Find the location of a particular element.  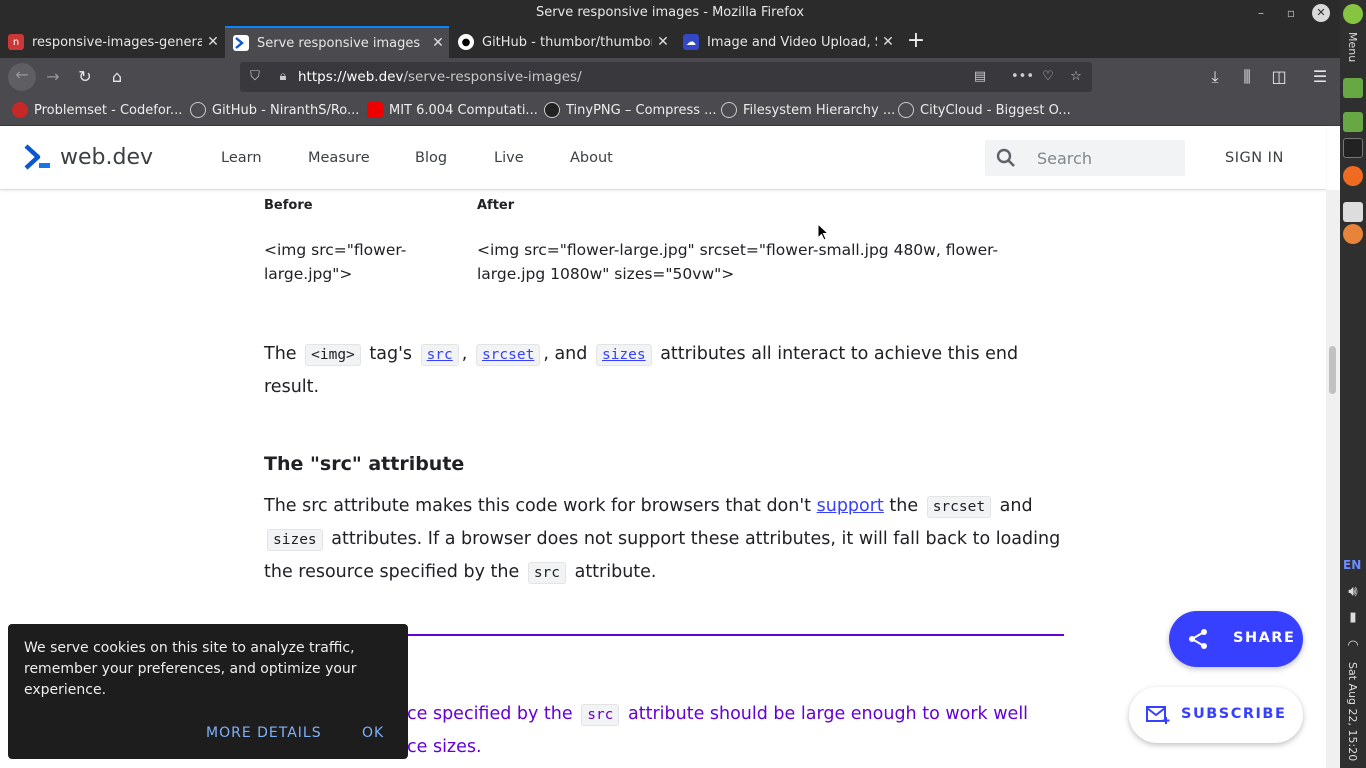

nav-live: Live is located at coordinates (509, 158).